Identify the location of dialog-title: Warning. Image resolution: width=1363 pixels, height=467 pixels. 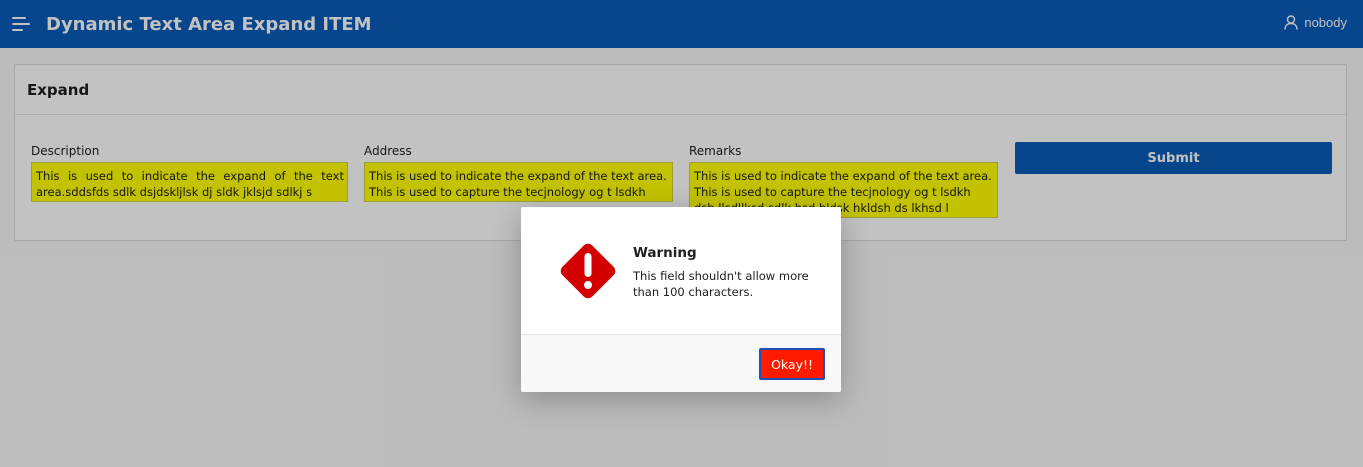
(665, 253).